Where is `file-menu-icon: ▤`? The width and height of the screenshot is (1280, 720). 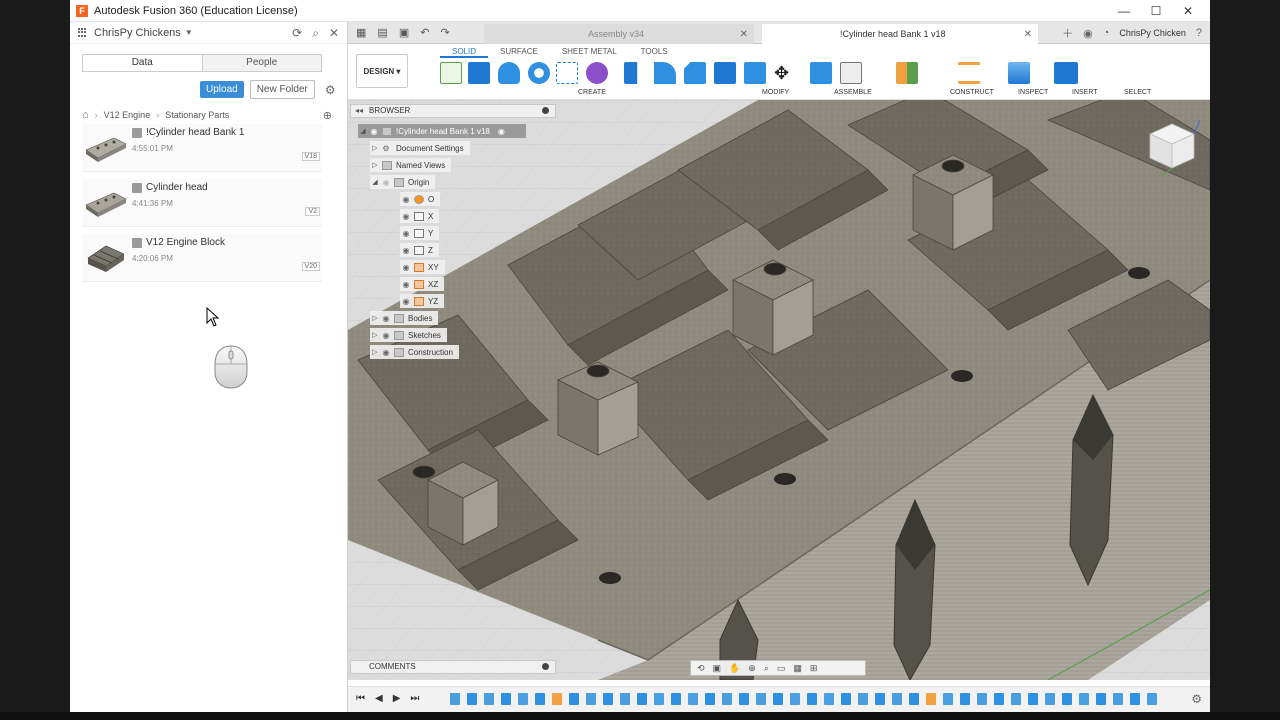
file-menu-icon: ▤ is located at coordinates (382, 32).